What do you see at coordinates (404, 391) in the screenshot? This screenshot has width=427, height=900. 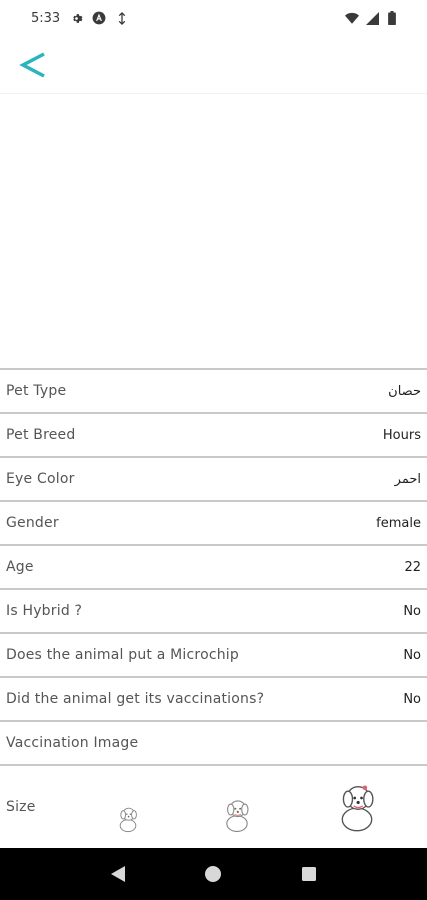 I see `detail-value: حصان` at bounding box center [404, 391].